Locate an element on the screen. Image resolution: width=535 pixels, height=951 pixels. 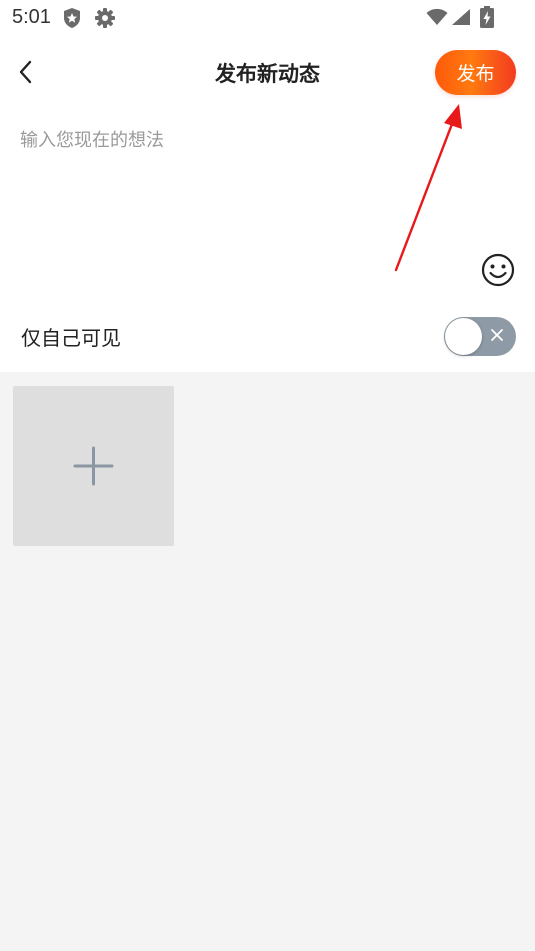
plus-icon is located at coordinates (93, 466).